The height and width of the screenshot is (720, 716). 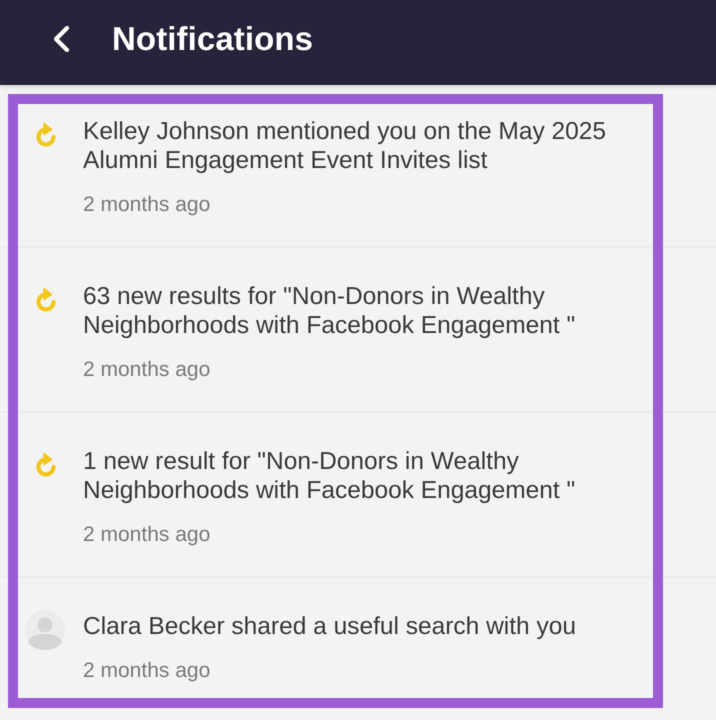 What do you see at coordinates (329, 626) in the screenshot?
I see `notification-text: Clara Becker shared a useful search with you` at bounding box center [329, 626].